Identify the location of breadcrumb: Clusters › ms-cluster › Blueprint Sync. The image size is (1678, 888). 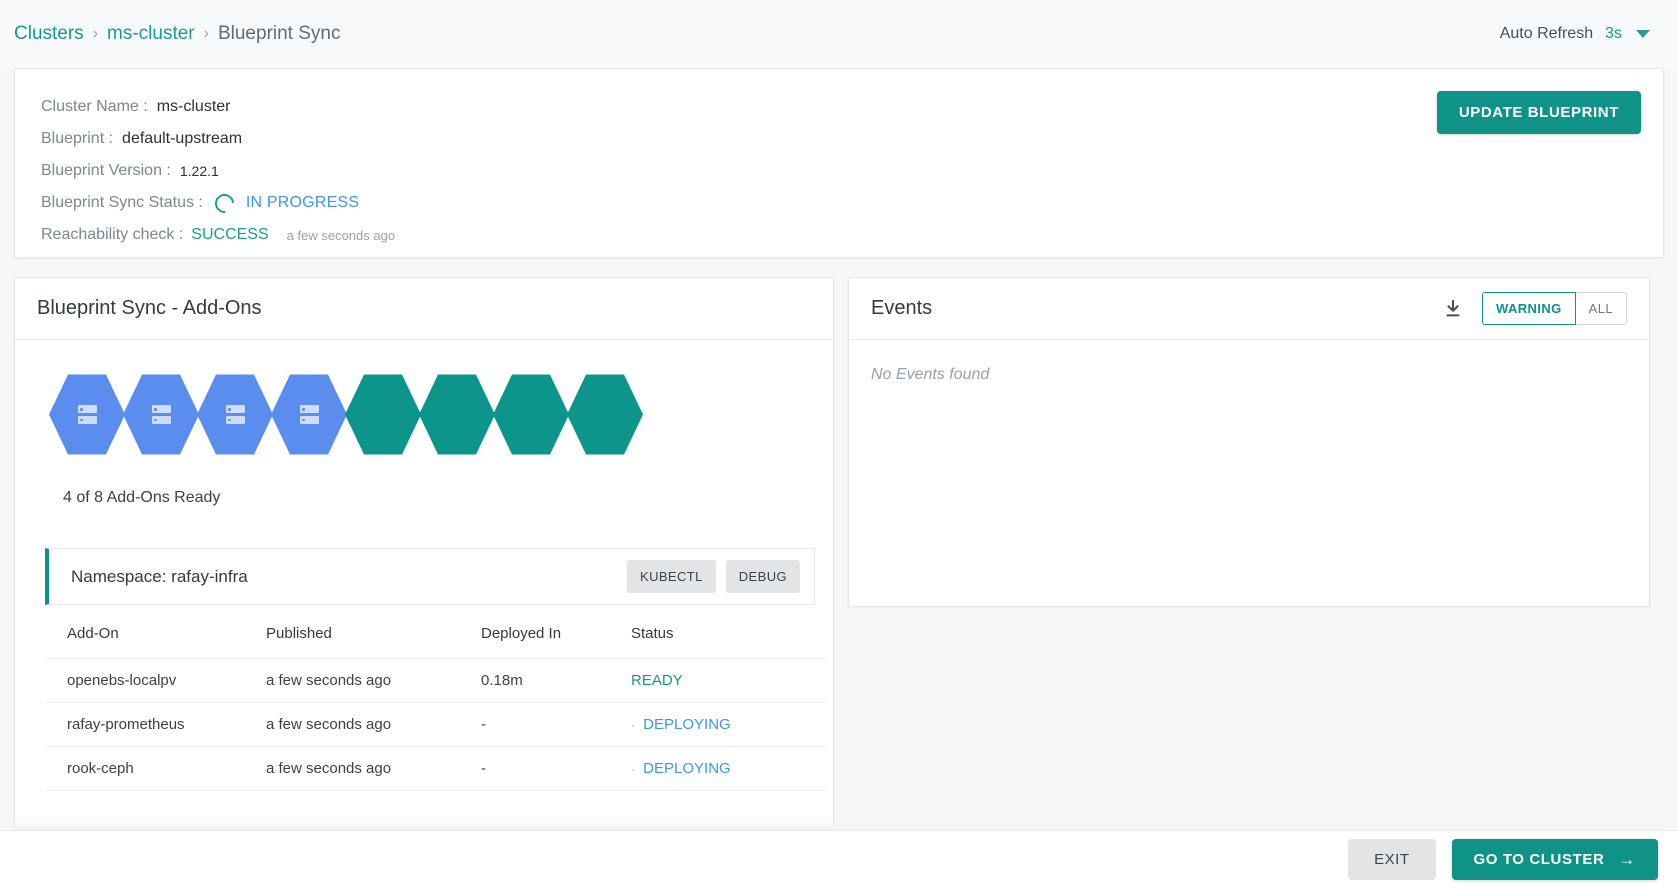
(177, 34).